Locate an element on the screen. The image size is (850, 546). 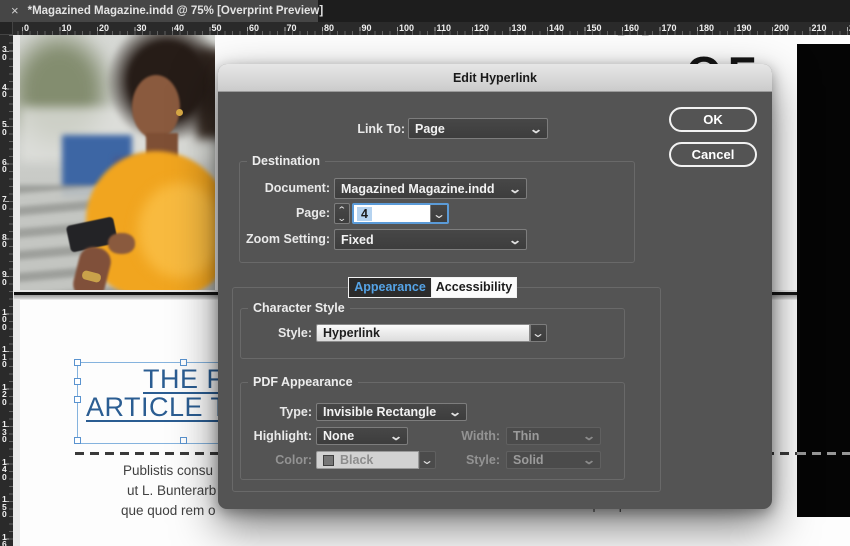
page-input-selected-text: 4 is located at coordinates (364, 213).